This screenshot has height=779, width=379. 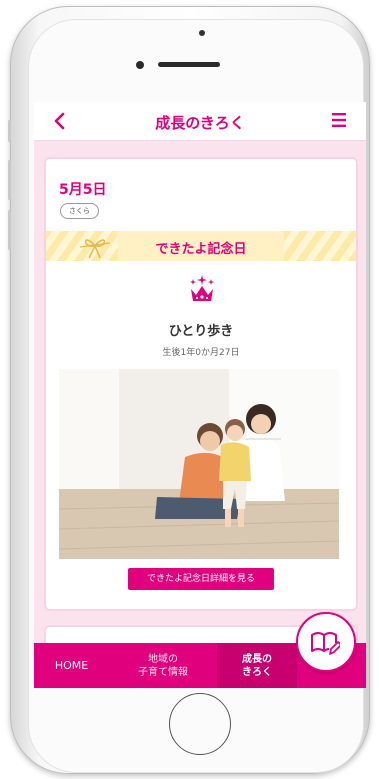 What do you see at coordinates (201, 579) in the screenshot?
I see `milestone-detail-button: できたよ記念日詳細を見る` at bounding box center [201, 579].